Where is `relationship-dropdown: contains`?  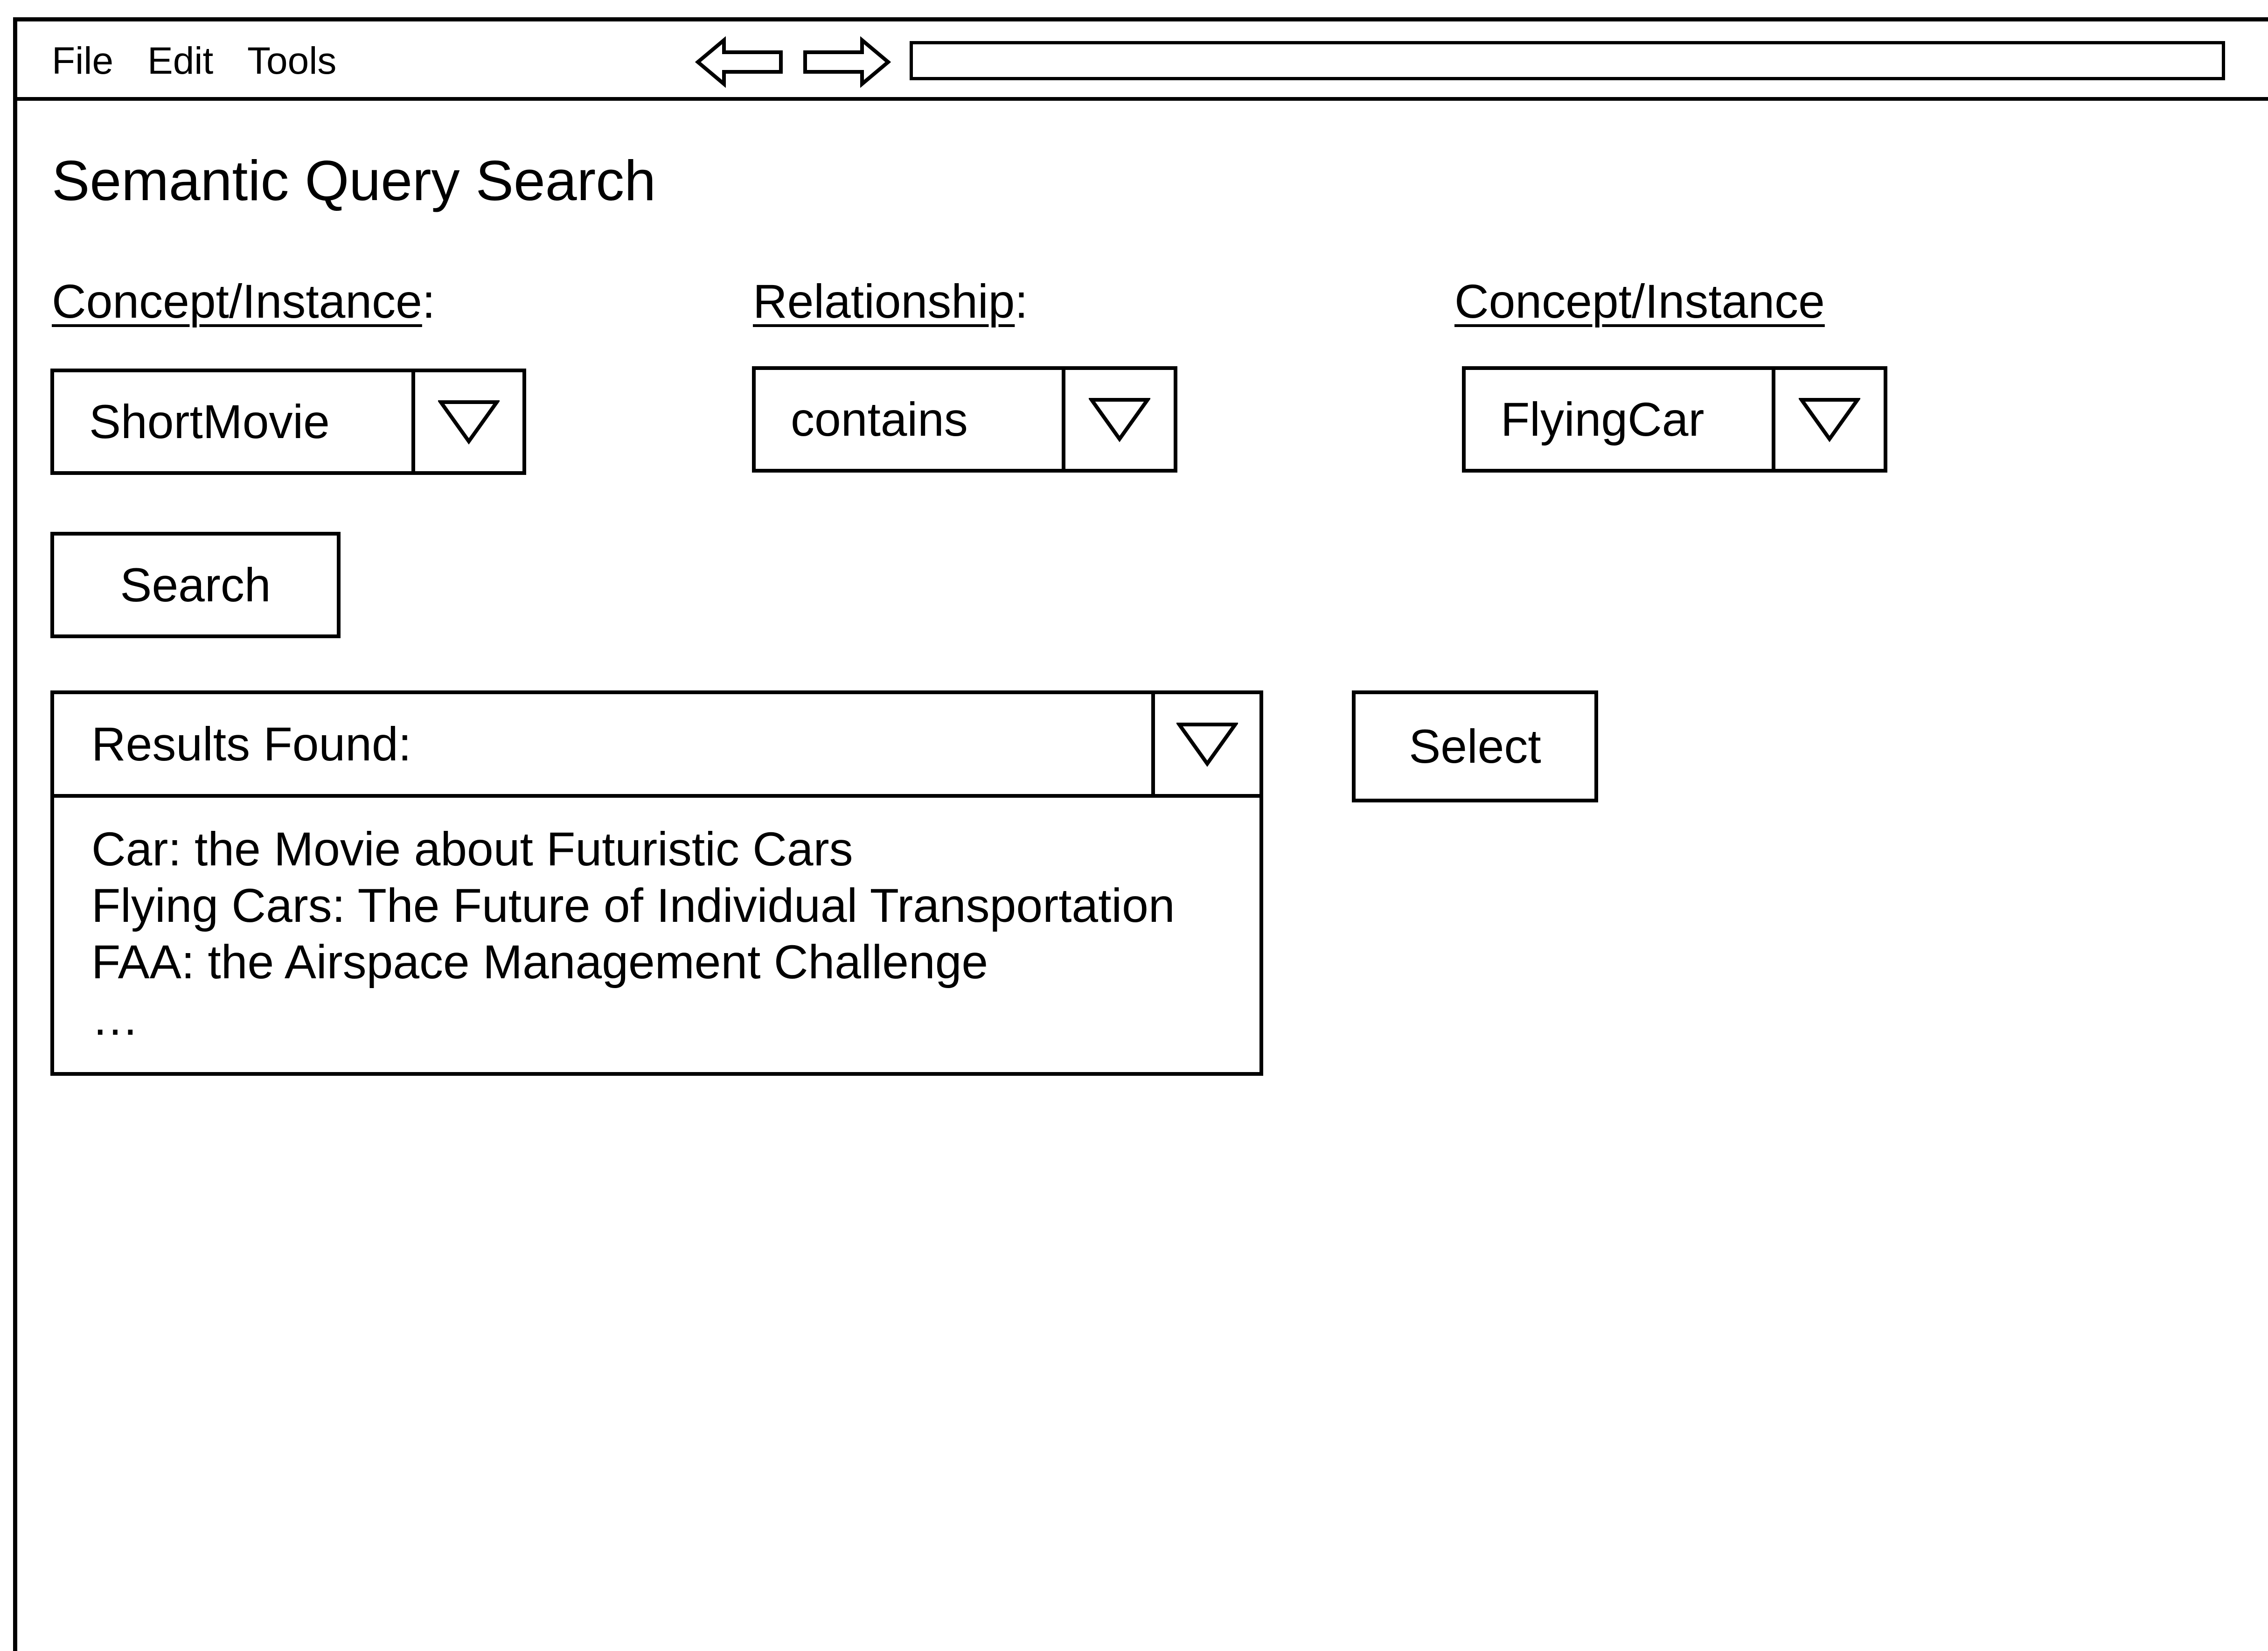 relationship-dropdown: contains is located at coordinates (965, 419).